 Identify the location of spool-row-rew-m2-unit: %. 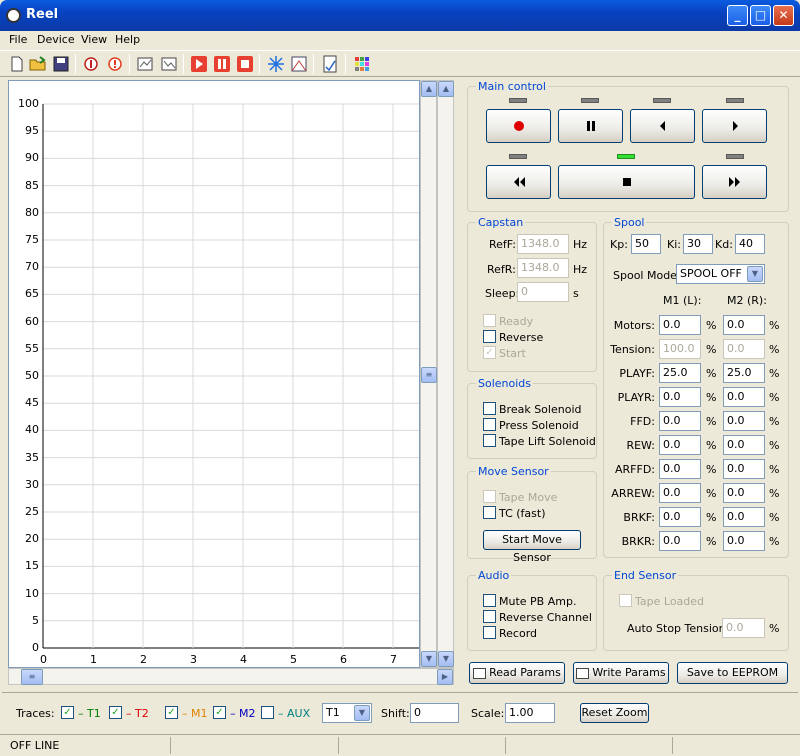
(774, 445).